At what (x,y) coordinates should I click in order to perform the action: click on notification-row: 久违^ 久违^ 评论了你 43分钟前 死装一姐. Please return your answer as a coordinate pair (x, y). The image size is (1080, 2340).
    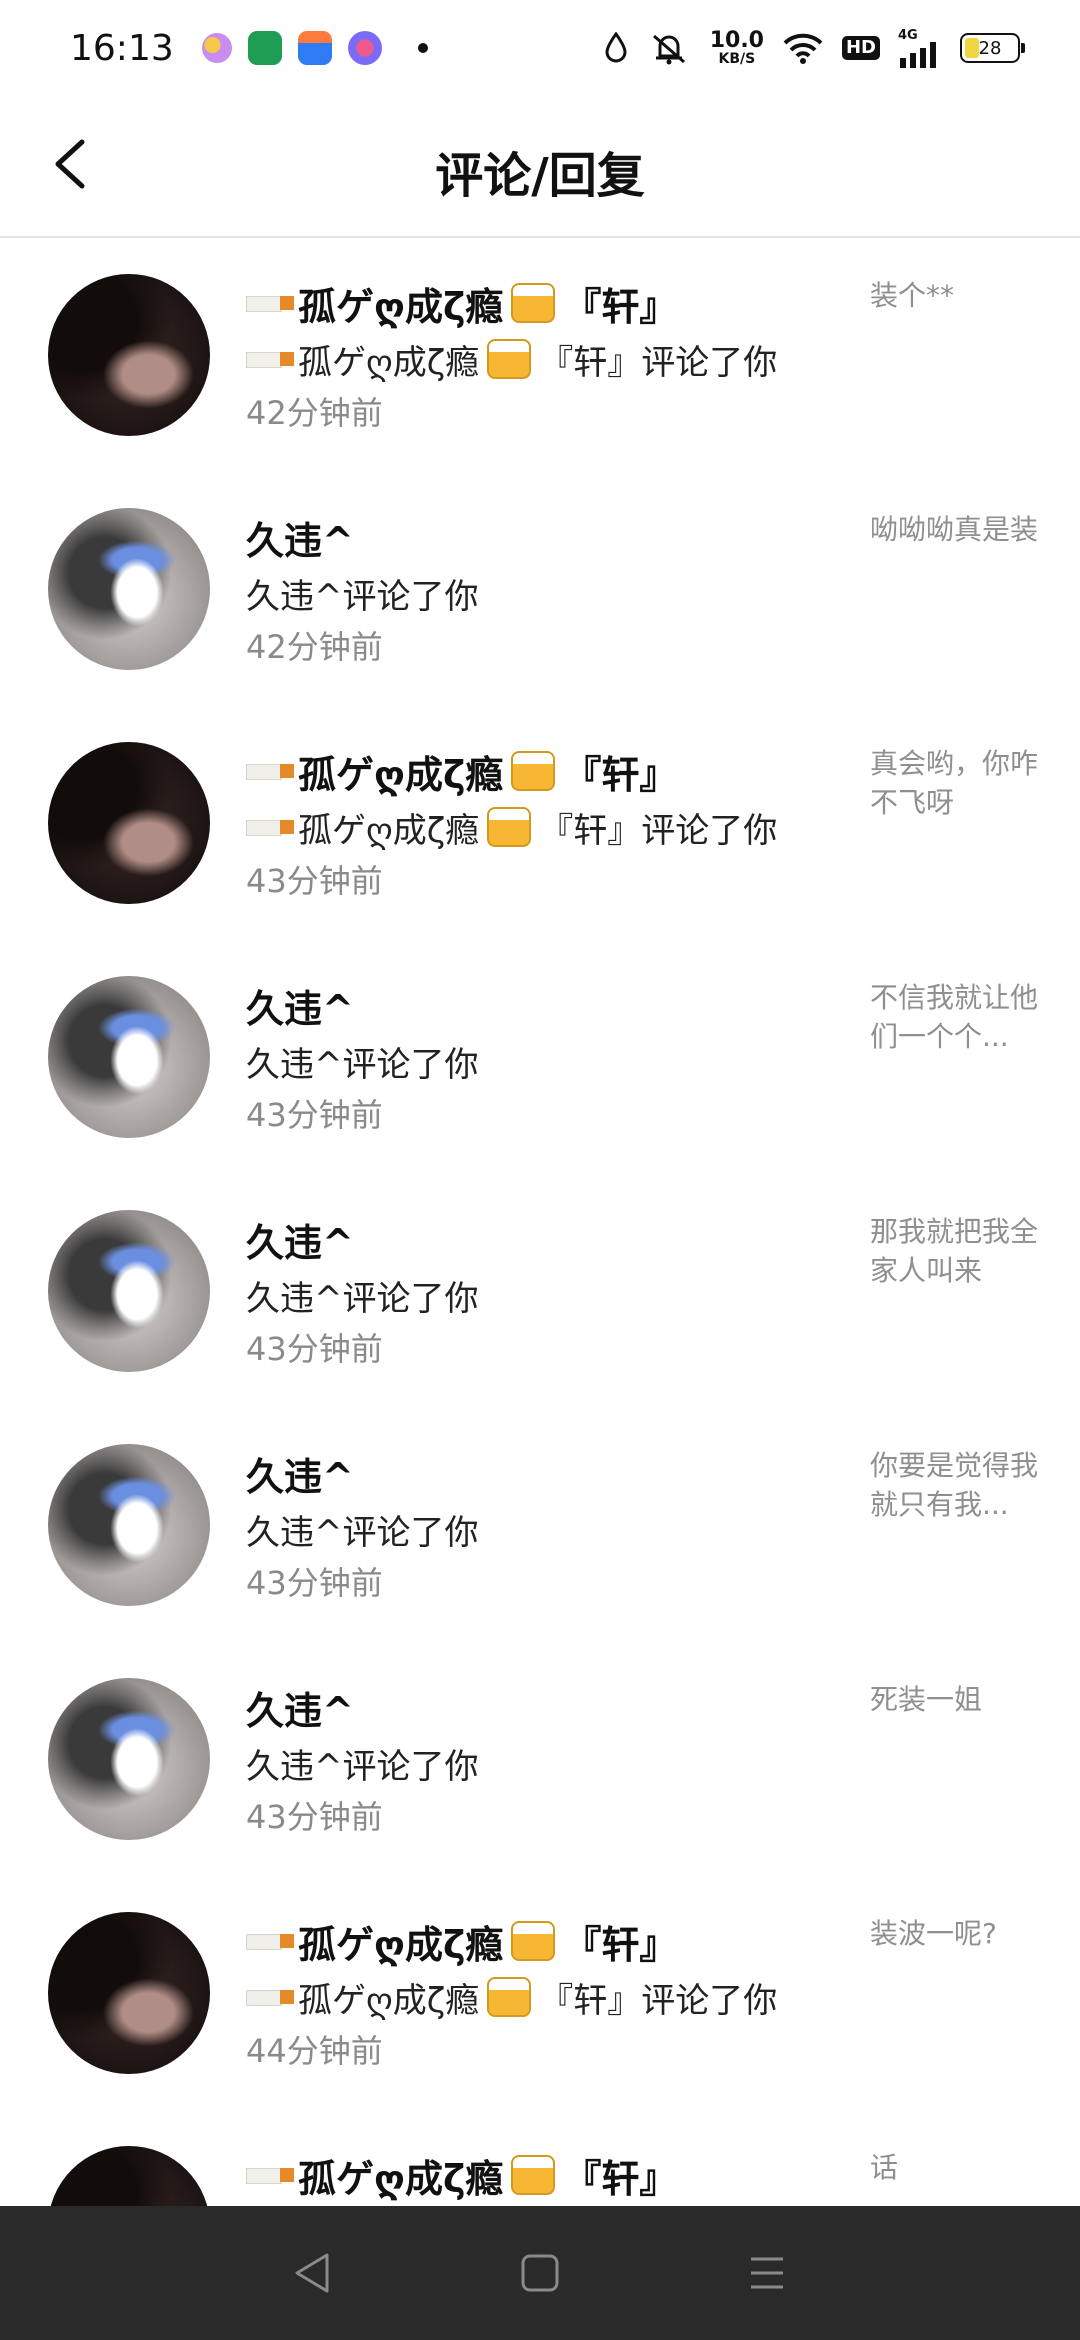
    Looking at the image, I should click on (540, 1761).